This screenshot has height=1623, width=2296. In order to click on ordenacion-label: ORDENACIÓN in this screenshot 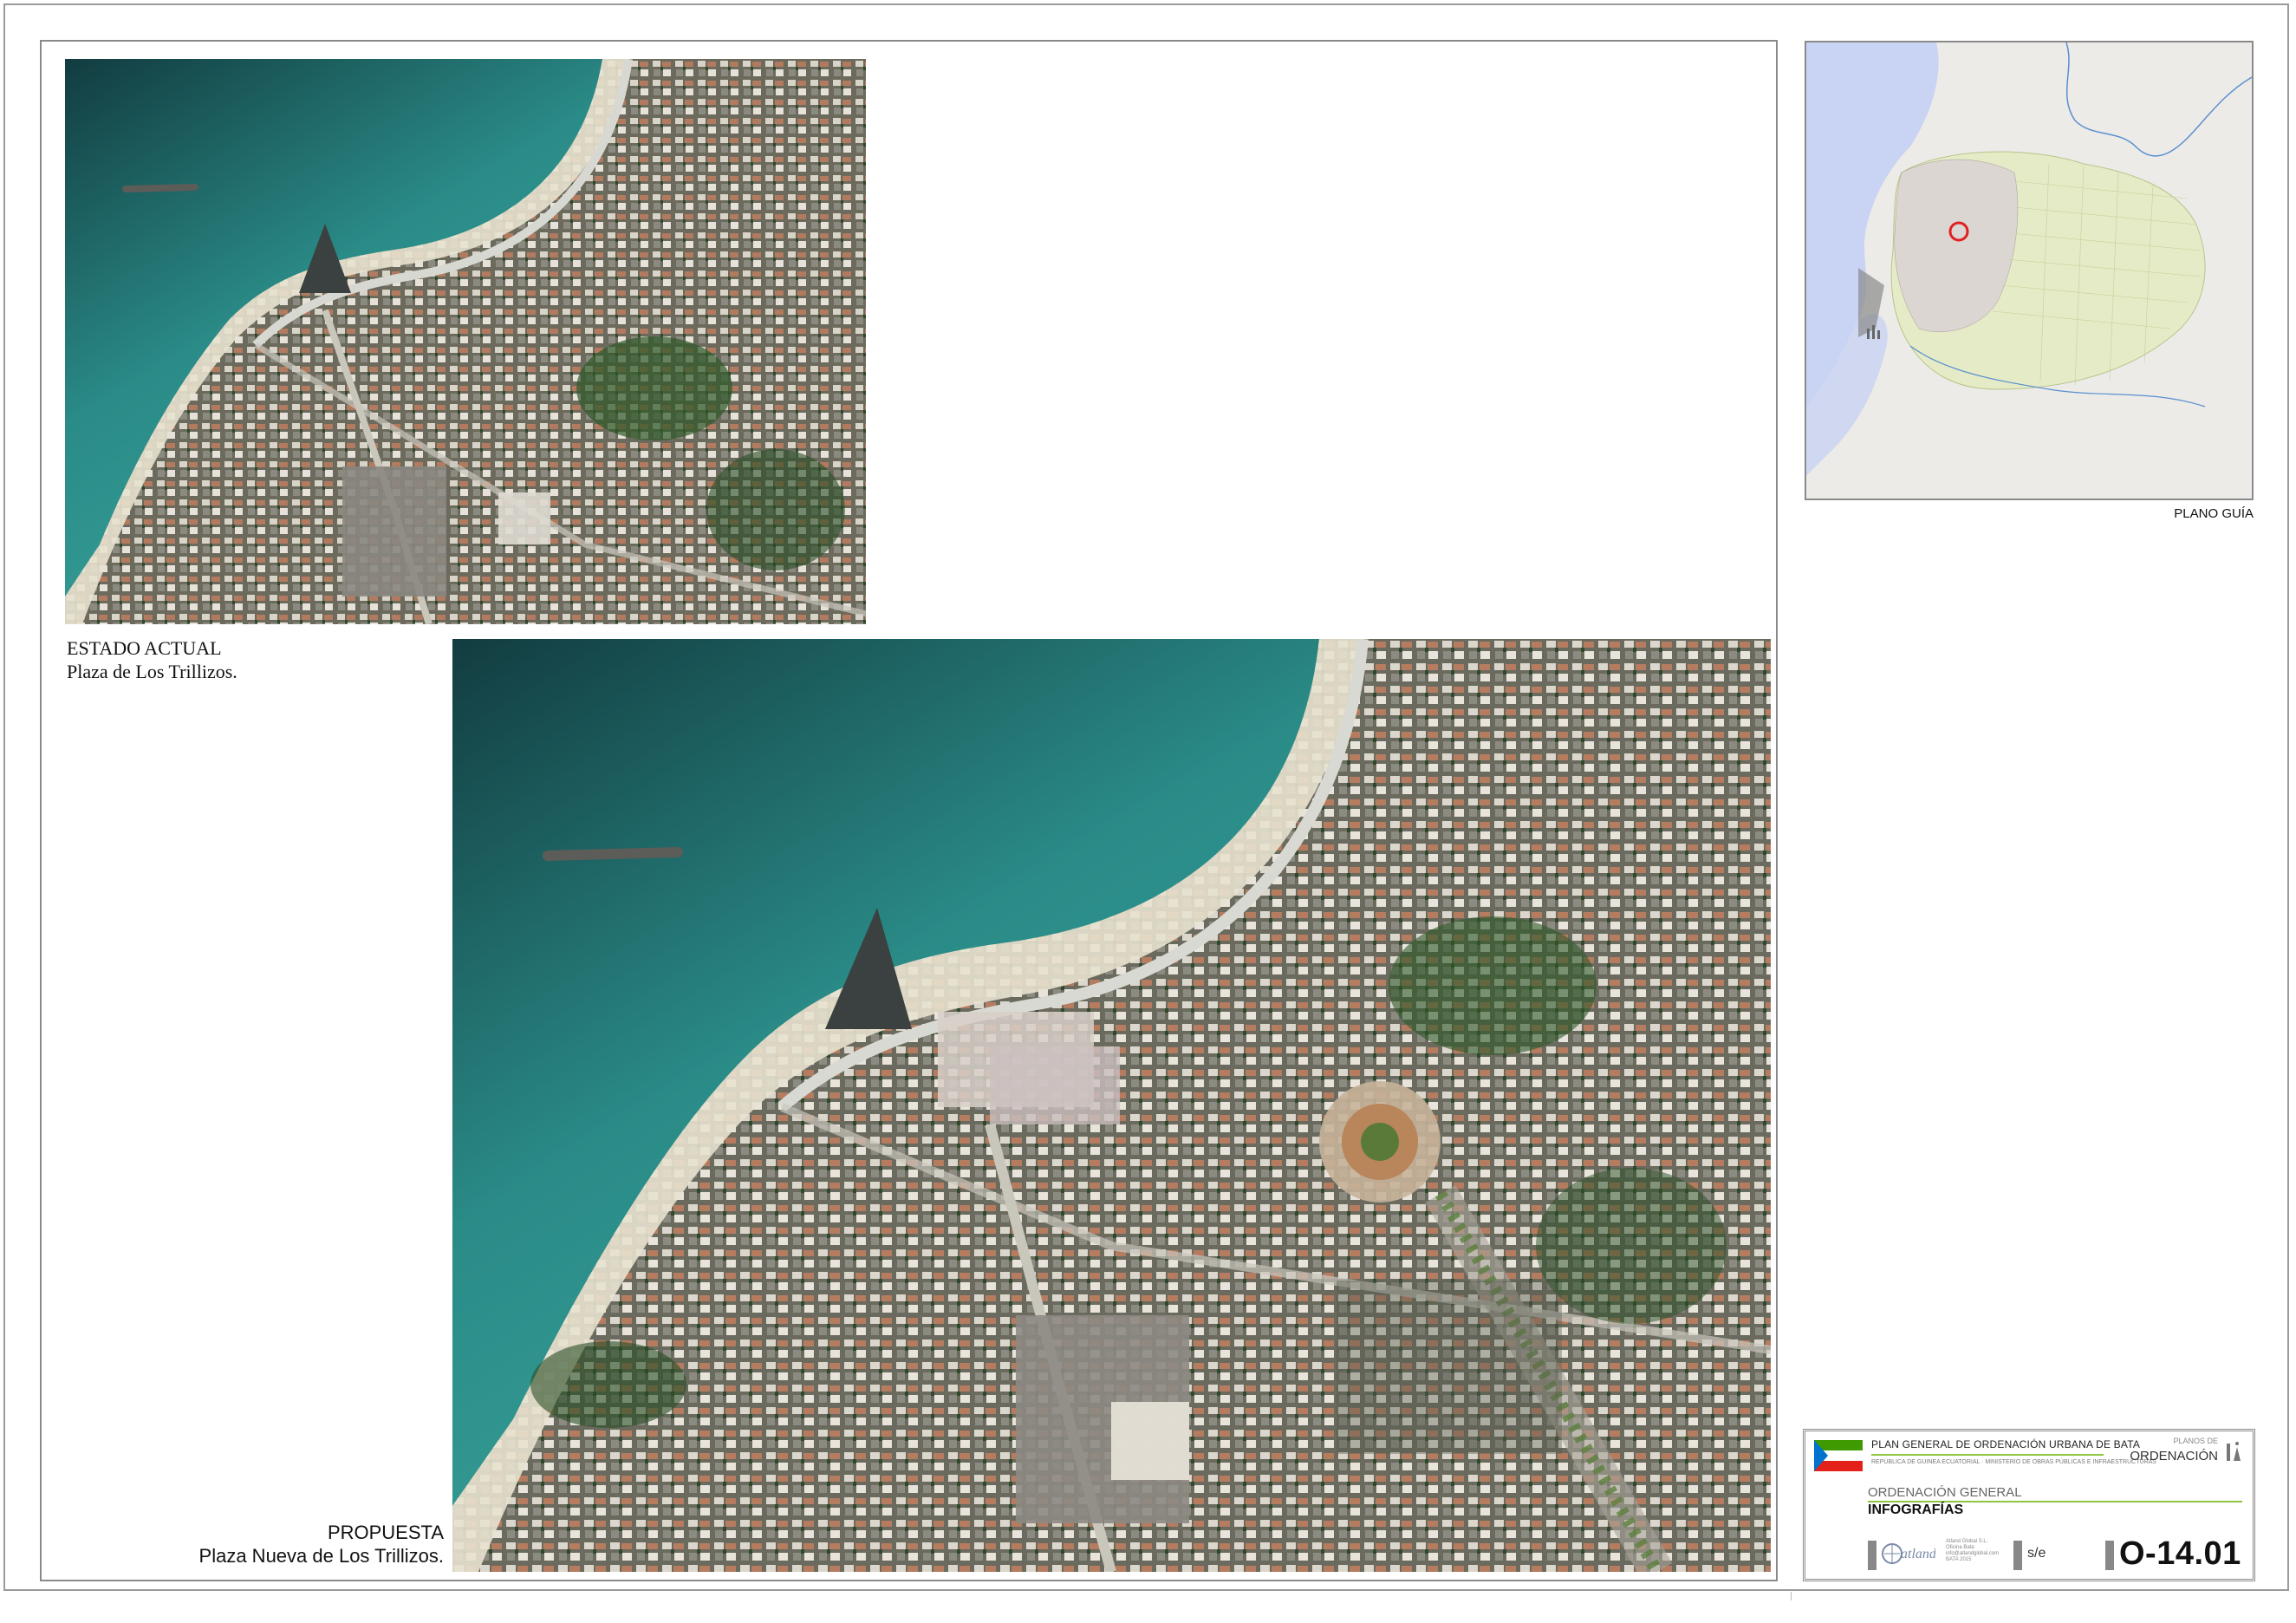, I will do `click(2174, 1456)`.